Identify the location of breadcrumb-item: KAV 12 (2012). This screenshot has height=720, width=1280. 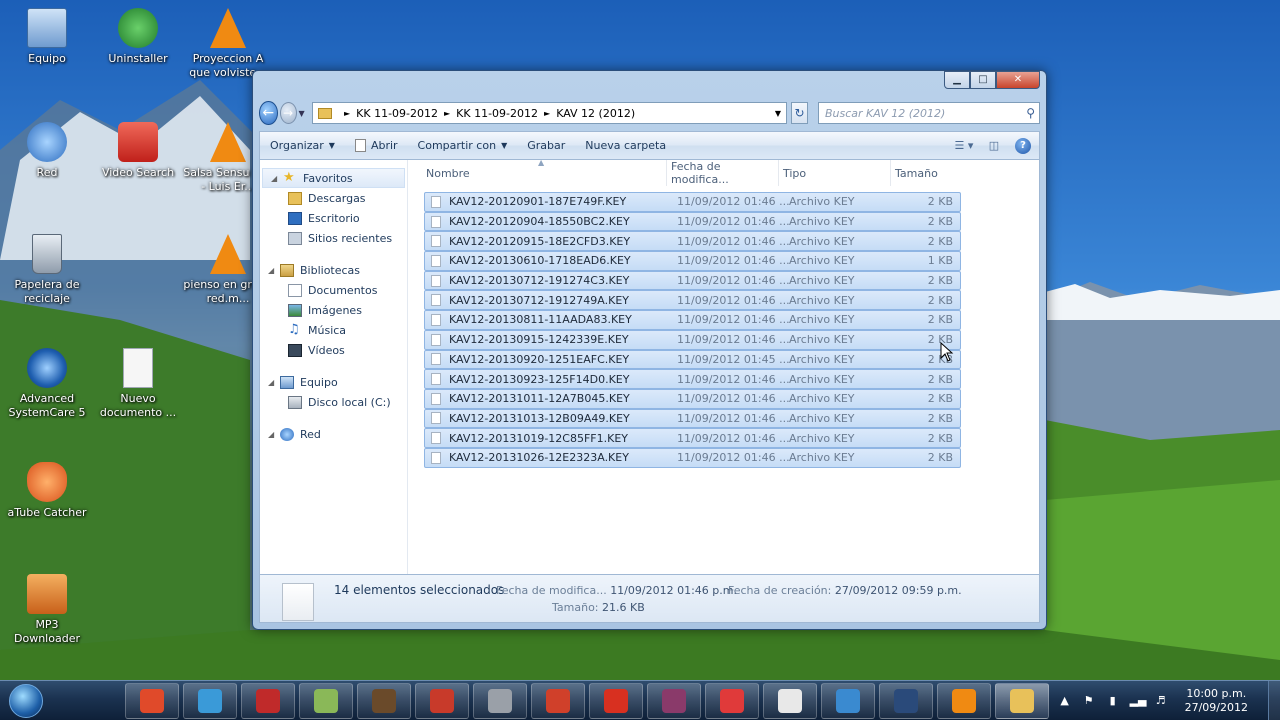
(595, 113).